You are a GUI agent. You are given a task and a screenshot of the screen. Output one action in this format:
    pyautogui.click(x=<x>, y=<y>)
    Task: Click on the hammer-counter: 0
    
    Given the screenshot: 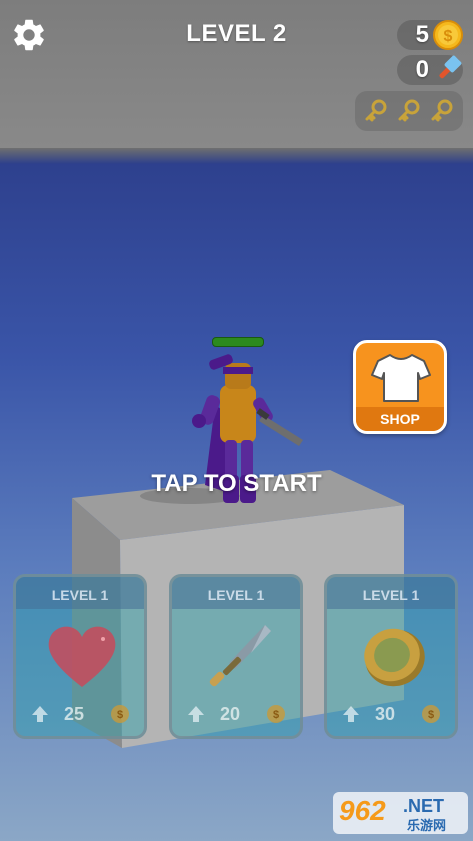 What is the action you would take?
    pyautogui.click(x=430, y=70)
    